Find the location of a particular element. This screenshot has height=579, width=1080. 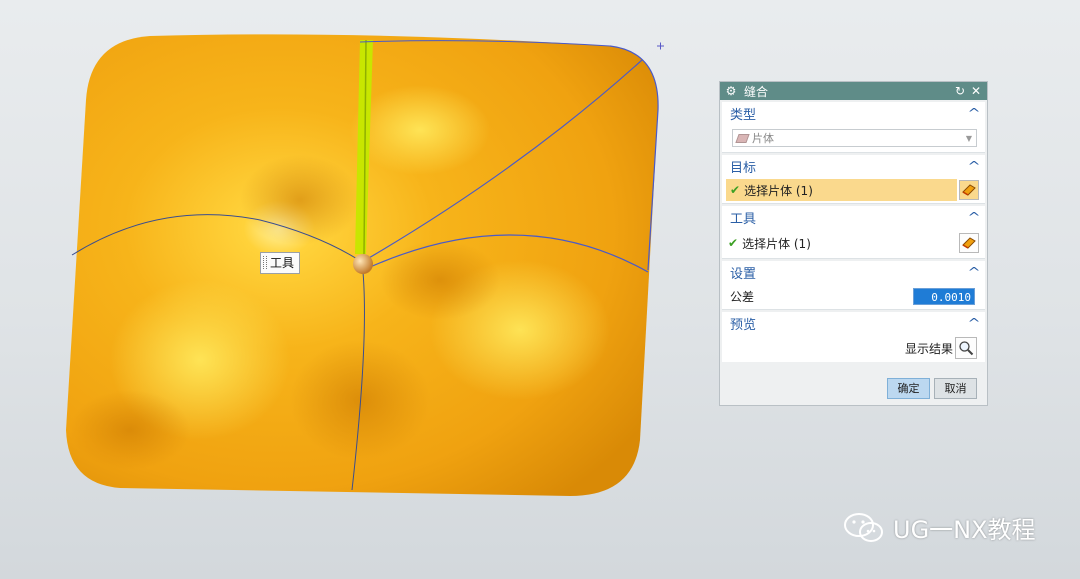

section-preview-header: 预览 ^ is located at coordinates (853, 323).